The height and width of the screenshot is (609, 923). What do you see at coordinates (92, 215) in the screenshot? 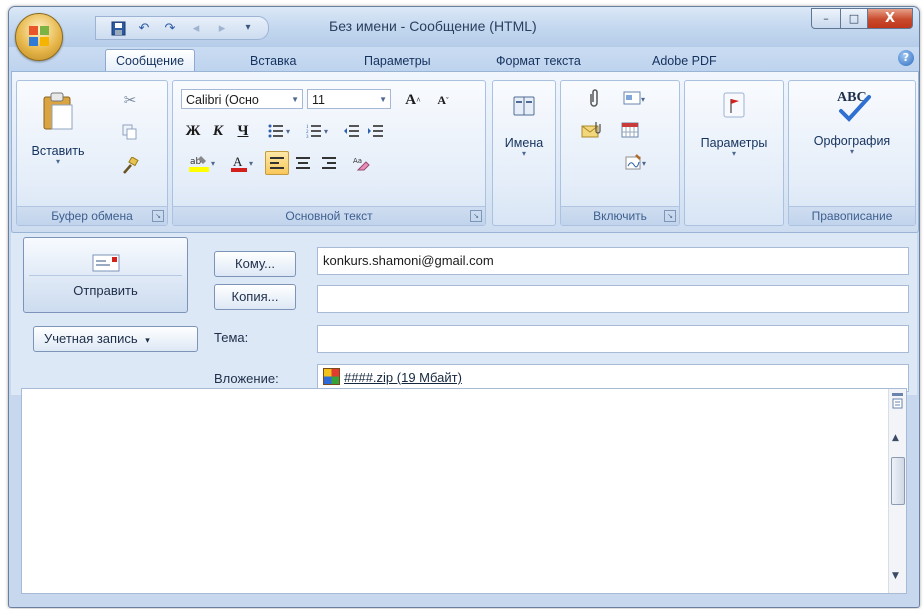
I see `group-label-clipboard: Буфер обмена` at bounding box center [92, 215].